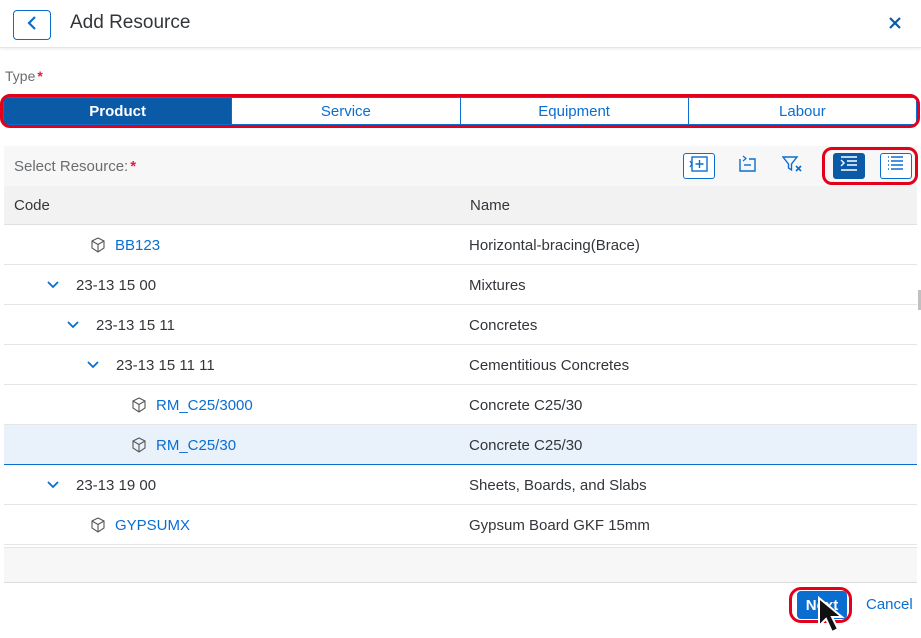  I want to click on code-link: RM_C25/3000, so click(204, 405).